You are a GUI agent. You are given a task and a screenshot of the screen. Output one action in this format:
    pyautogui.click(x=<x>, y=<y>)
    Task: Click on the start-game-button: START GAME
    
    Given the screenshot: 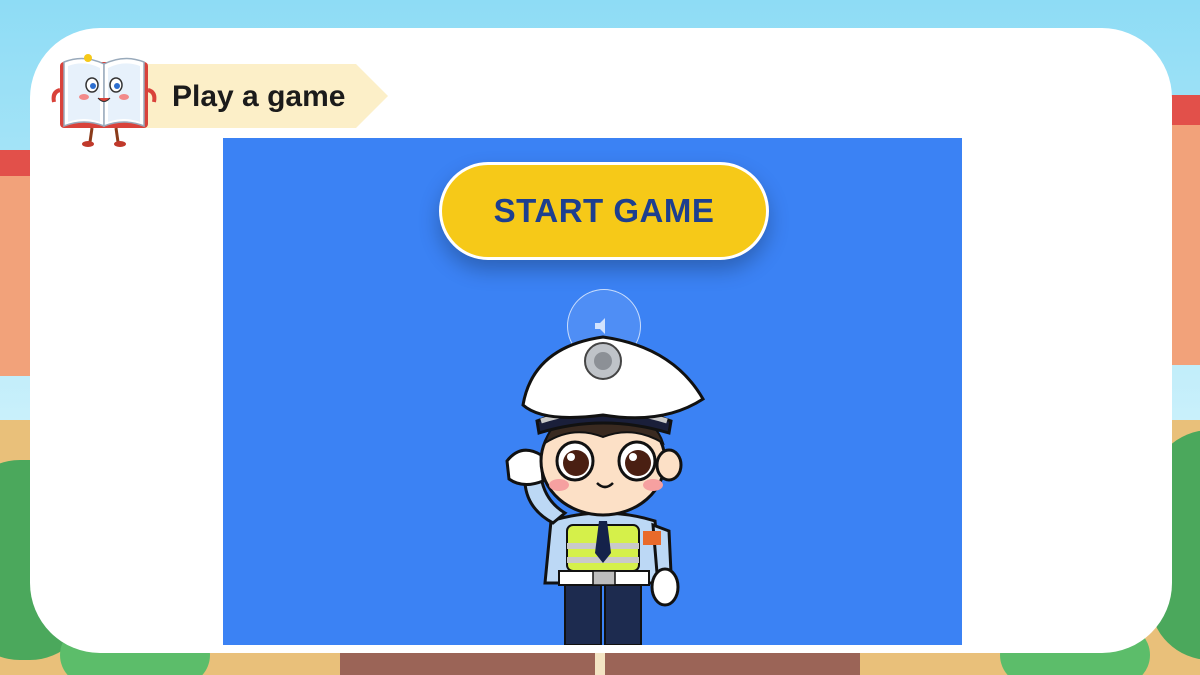 What is the action you would take?
    pyautogui.click(x=604, y=211)
    